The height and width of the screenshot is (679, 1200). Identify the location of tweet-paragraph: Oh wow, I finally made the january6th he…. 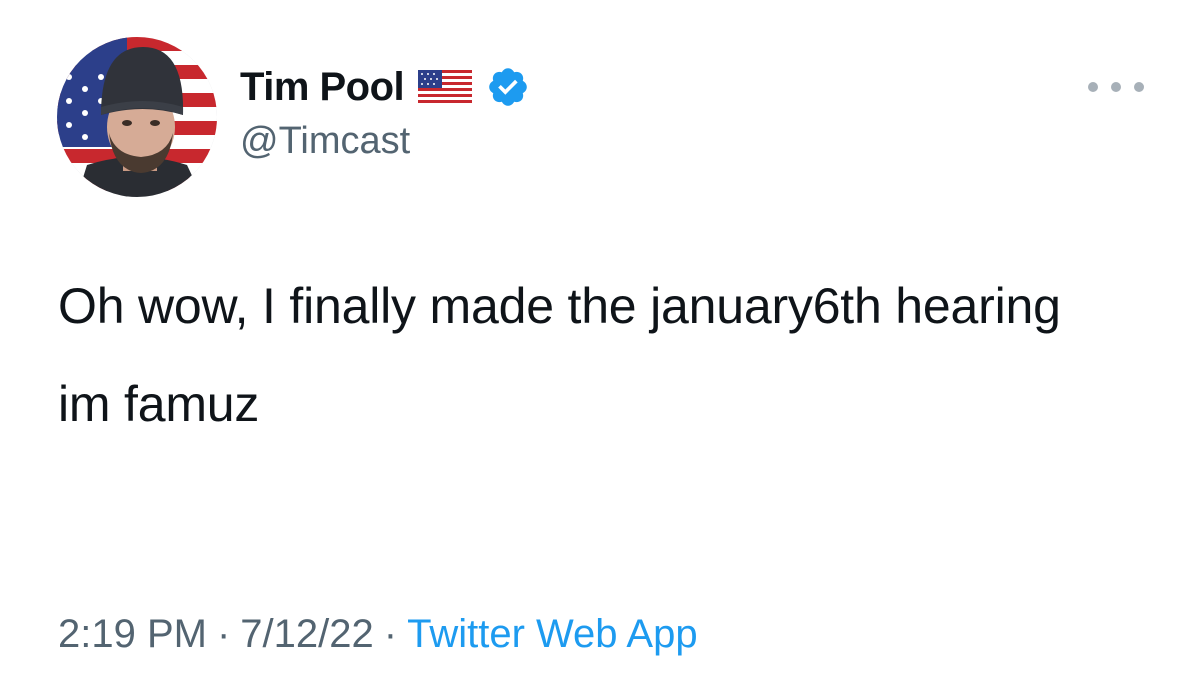
(559, 306).